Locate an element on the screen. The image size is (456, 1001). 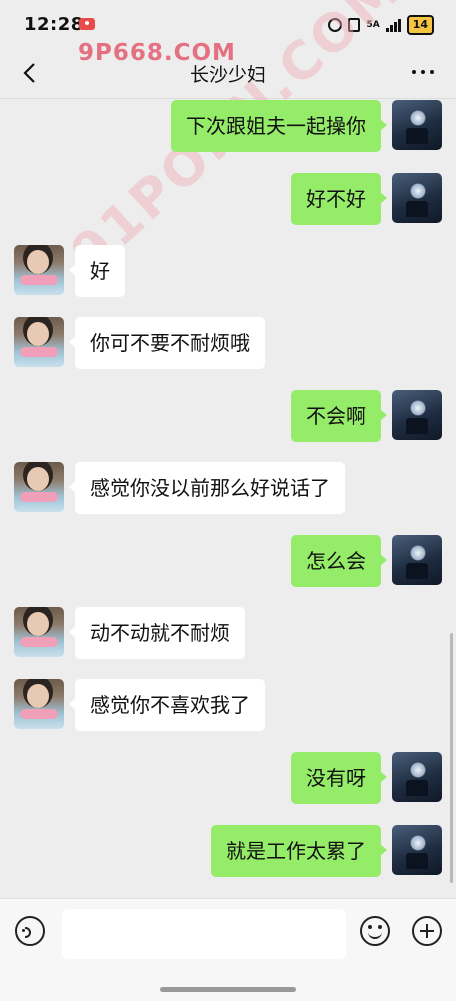
message-bubble-received: 感觉你不喜欢我了 is located at coordinates (167, 705).